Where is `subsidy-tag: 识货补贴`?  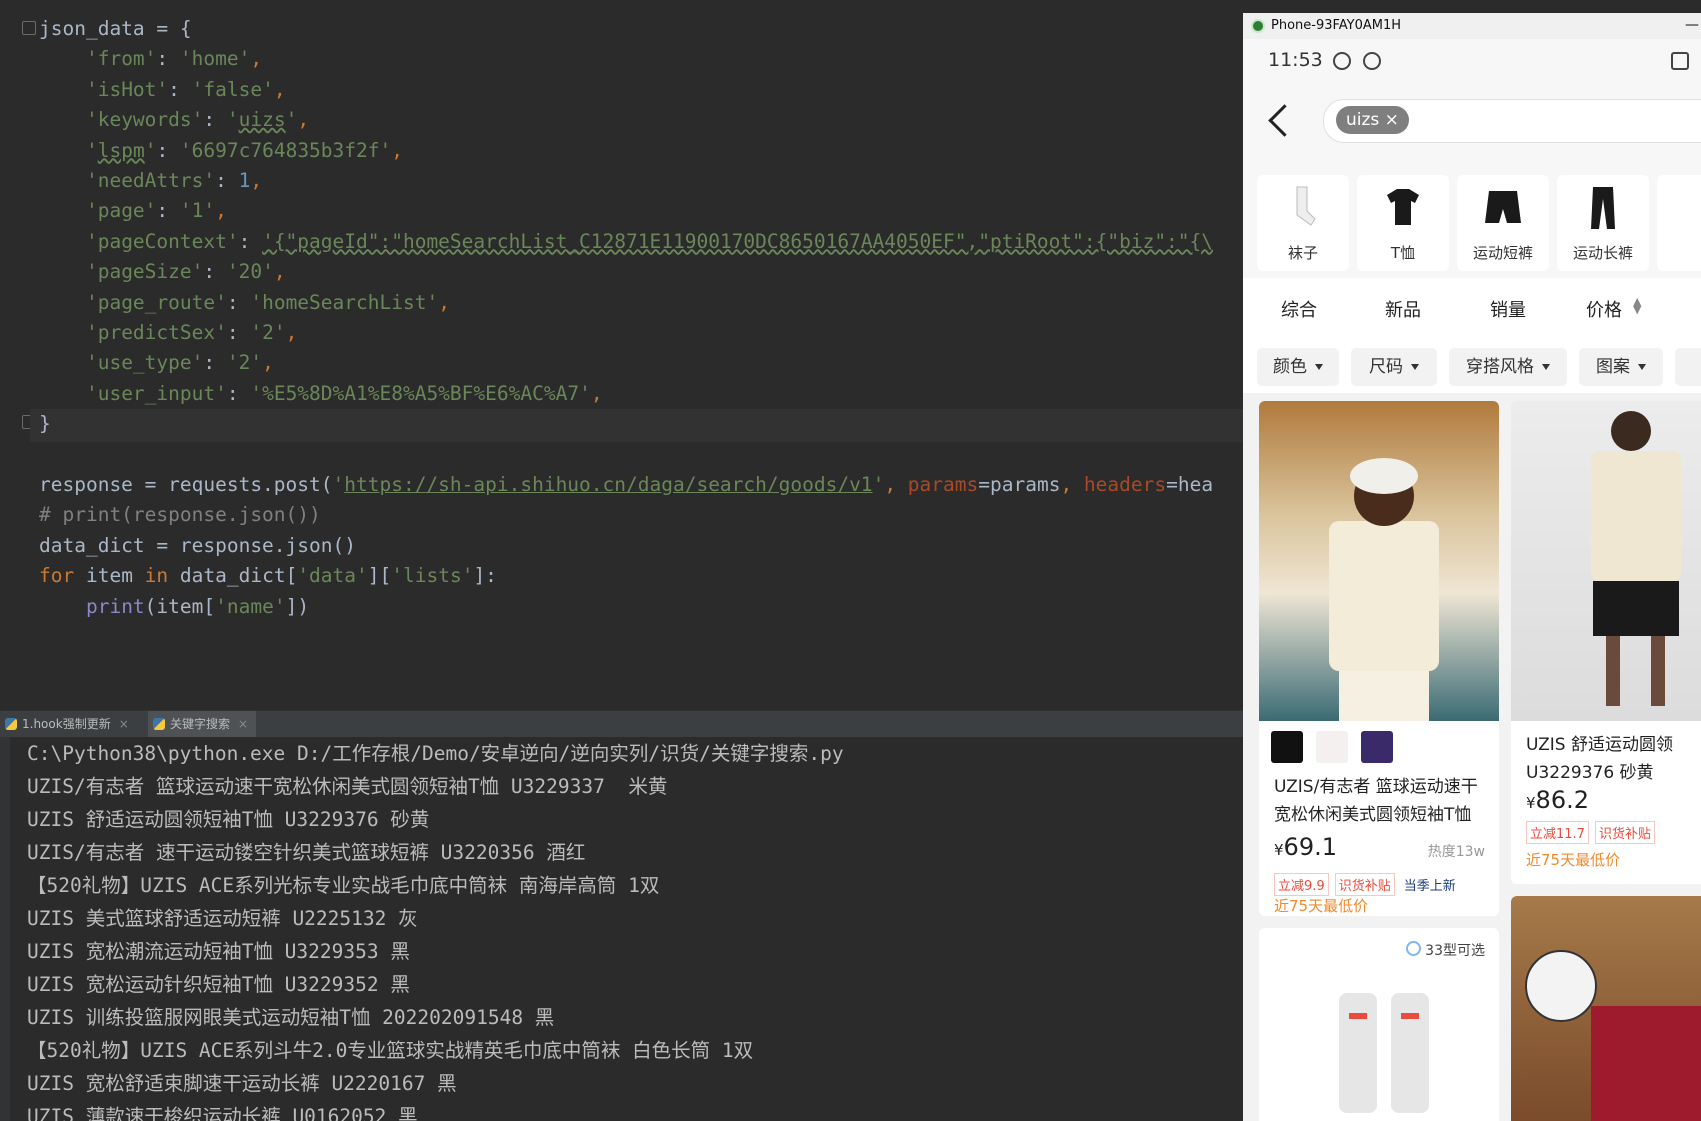 subsidy-tag: 识货补贴 is located at coordinates (1624, 832).